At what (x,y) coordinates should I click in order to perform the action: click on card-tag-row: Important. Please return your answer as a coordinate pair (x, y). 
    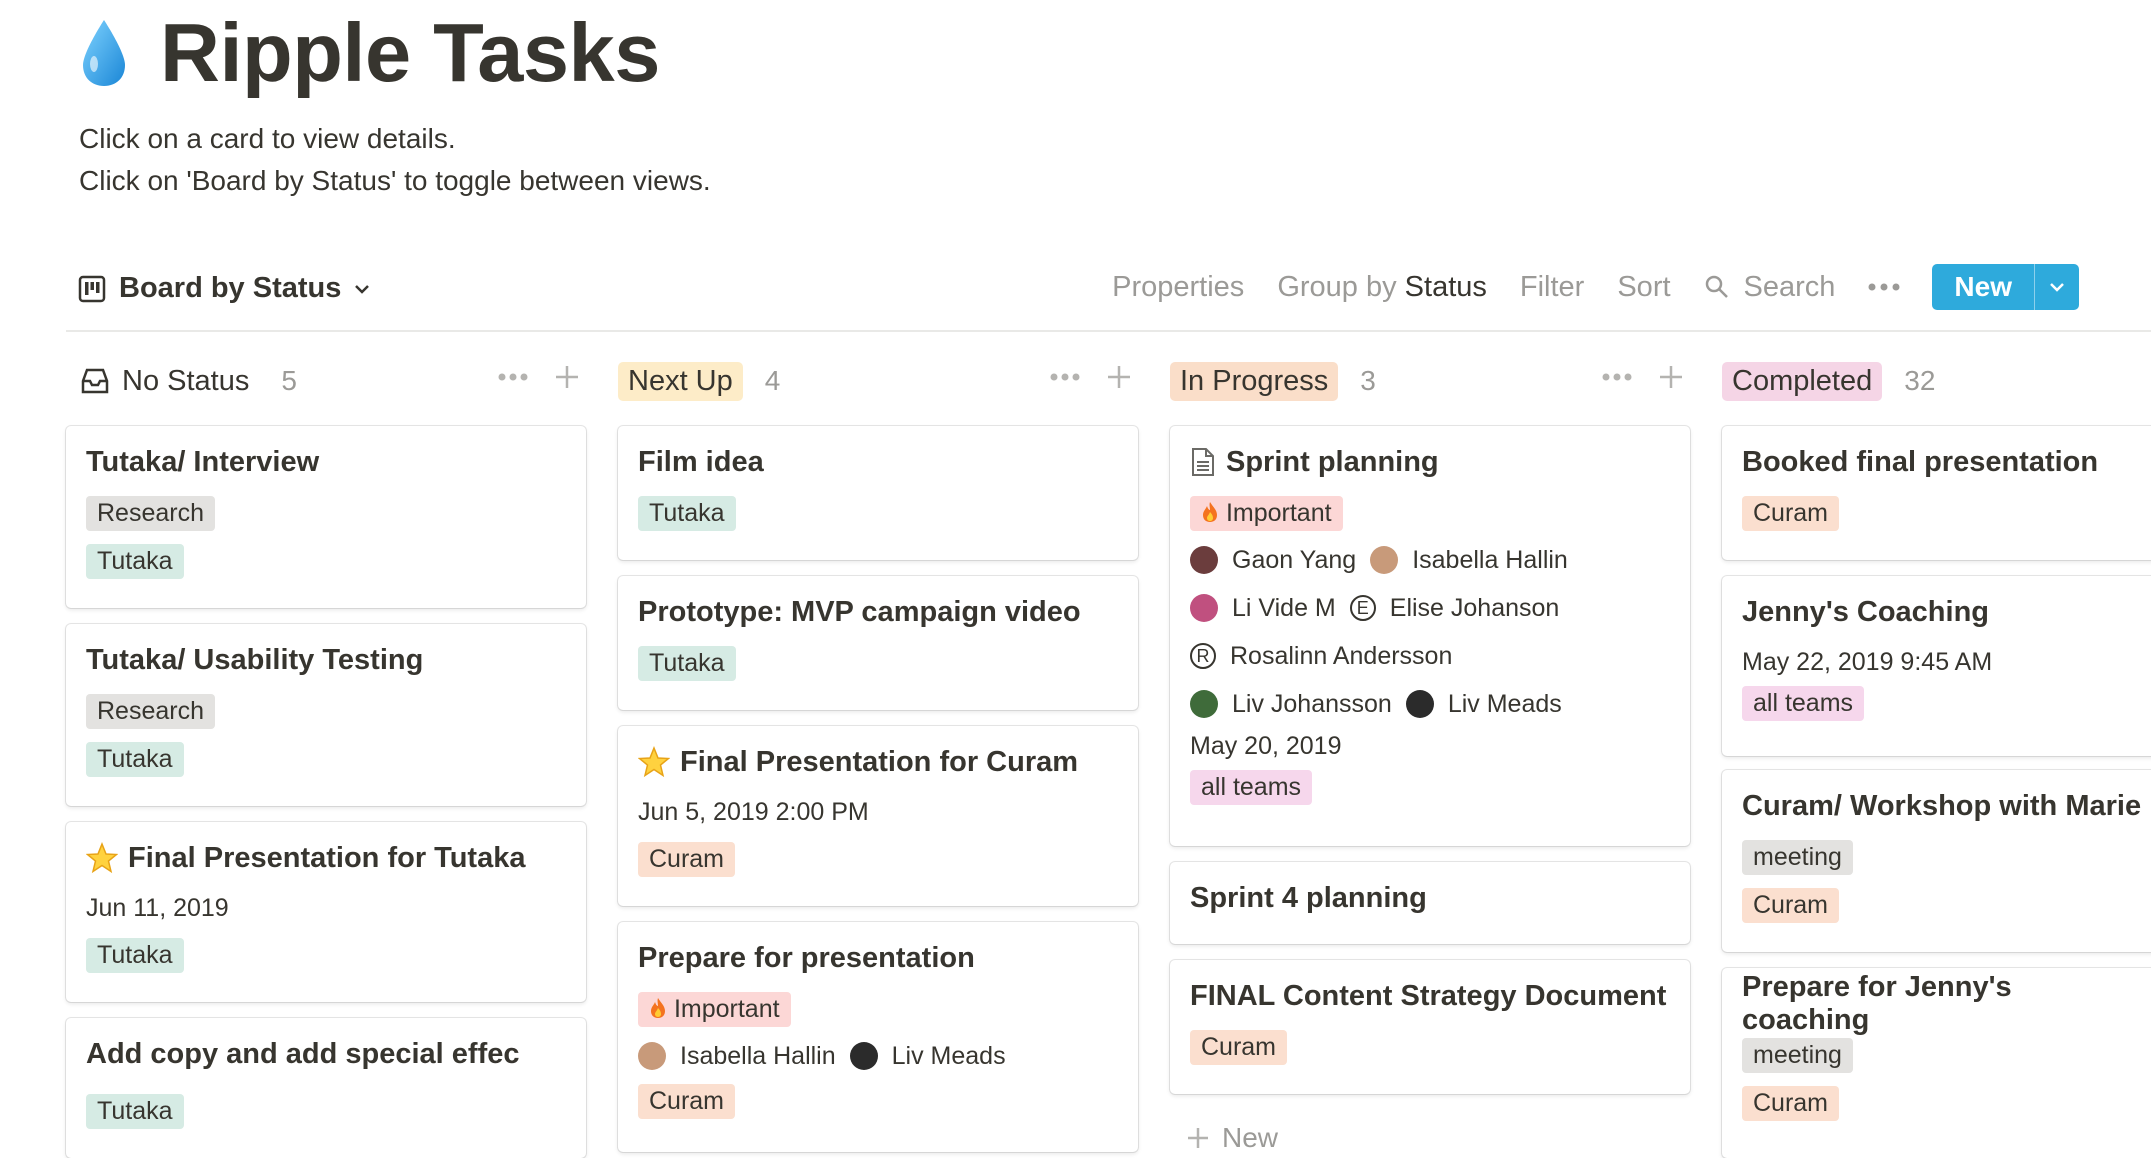
    Looking at the image, I should click on (1430, 513).